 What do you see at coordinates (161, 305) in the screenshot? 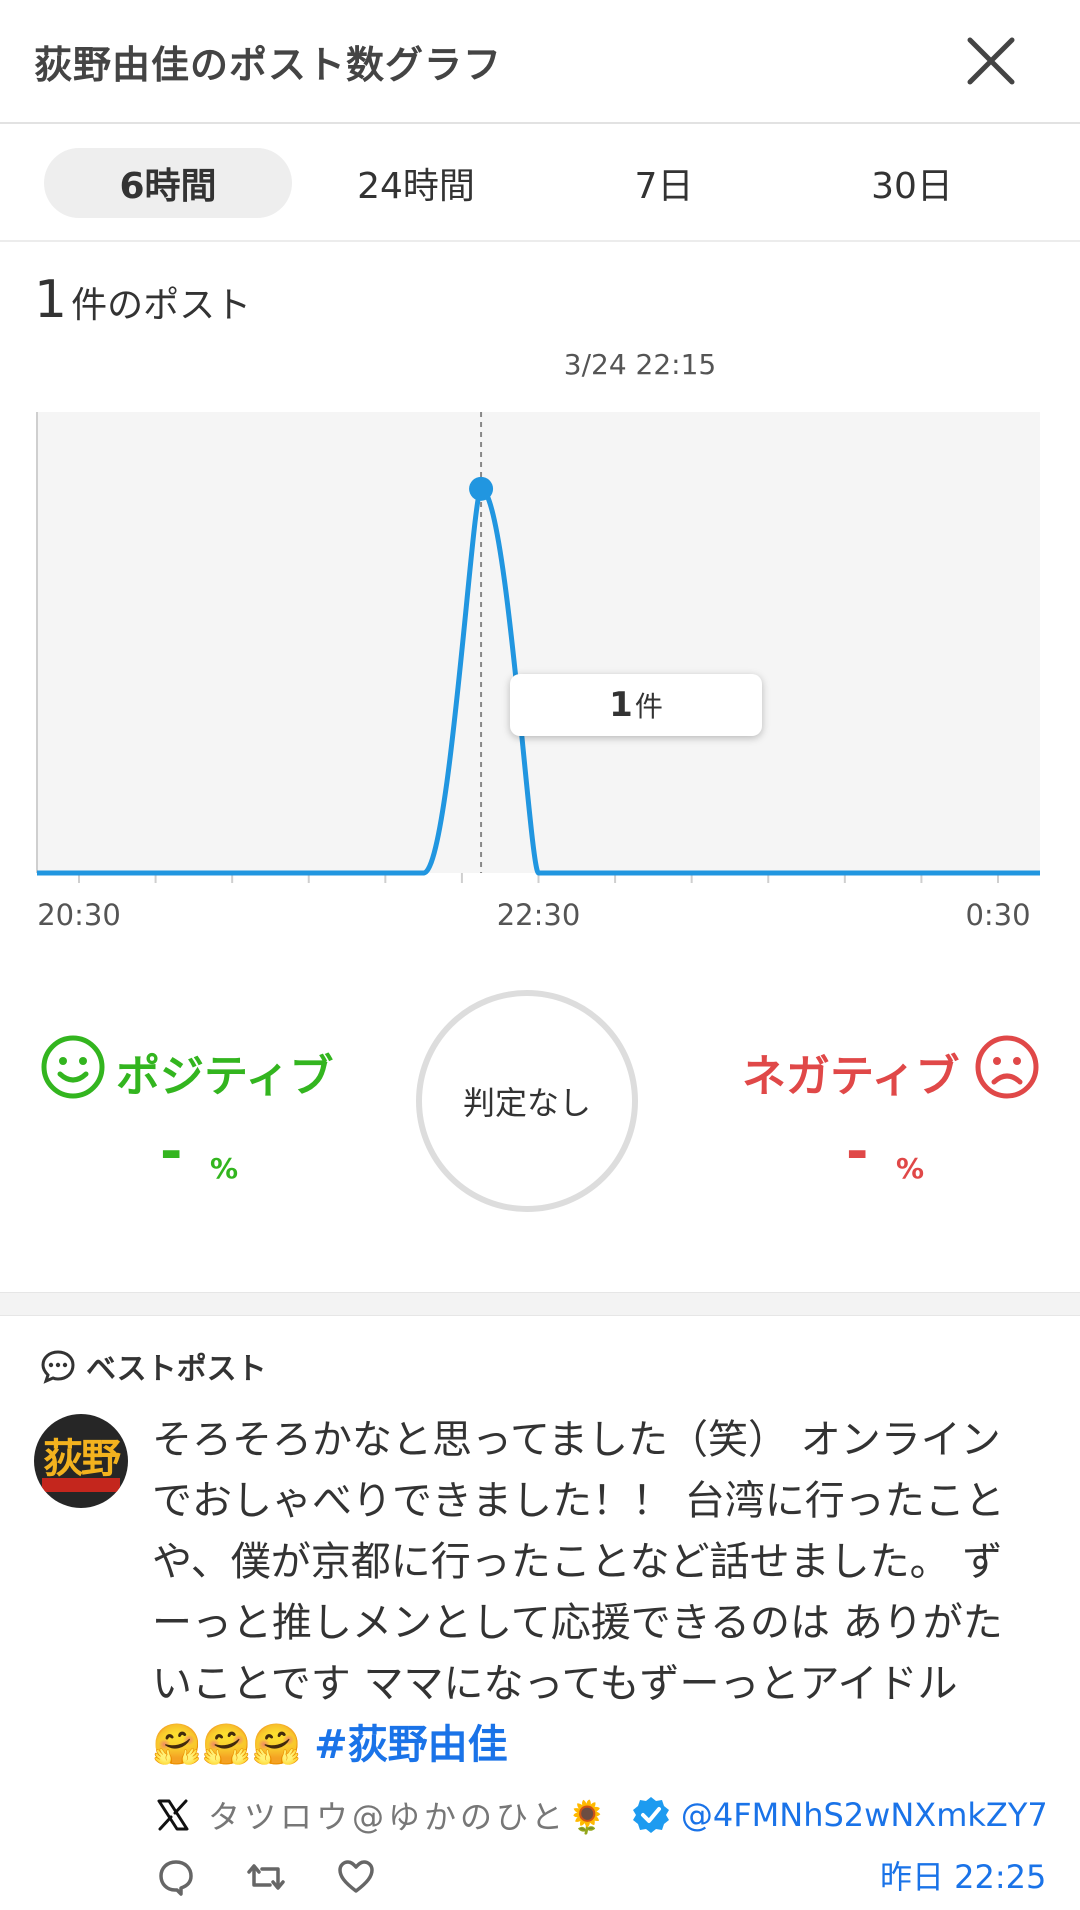
I see `post-count-label: 件のポスト` at bounding box center [161, 305].